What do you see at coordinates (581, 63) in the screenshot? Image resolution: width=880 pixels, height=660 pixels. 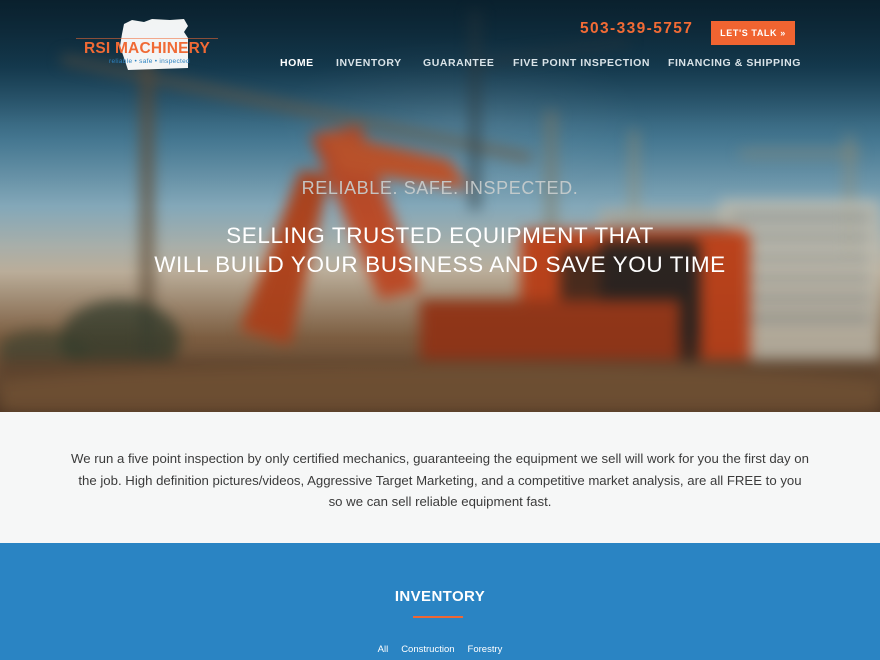 I see `nav-item-five-point-inspection: FIVE POINT INSPECTION` at bounding box center [581, 63].